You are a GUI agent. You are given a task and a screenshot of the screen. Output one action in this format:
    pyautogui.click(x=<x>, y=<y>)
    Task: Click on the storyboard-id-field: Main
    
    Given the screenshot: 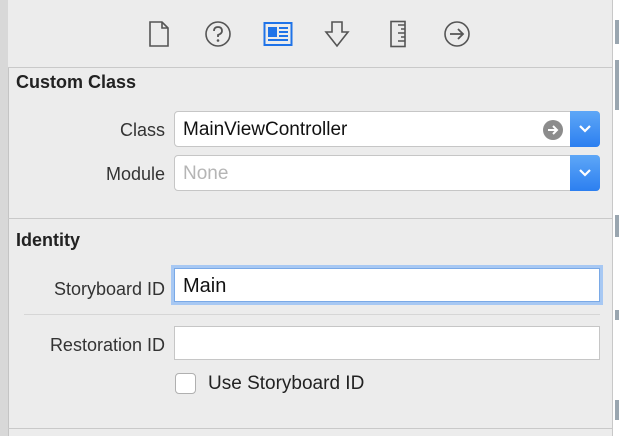 What is the action you would take?
    pyautogui.click(x=387, y=285)
    